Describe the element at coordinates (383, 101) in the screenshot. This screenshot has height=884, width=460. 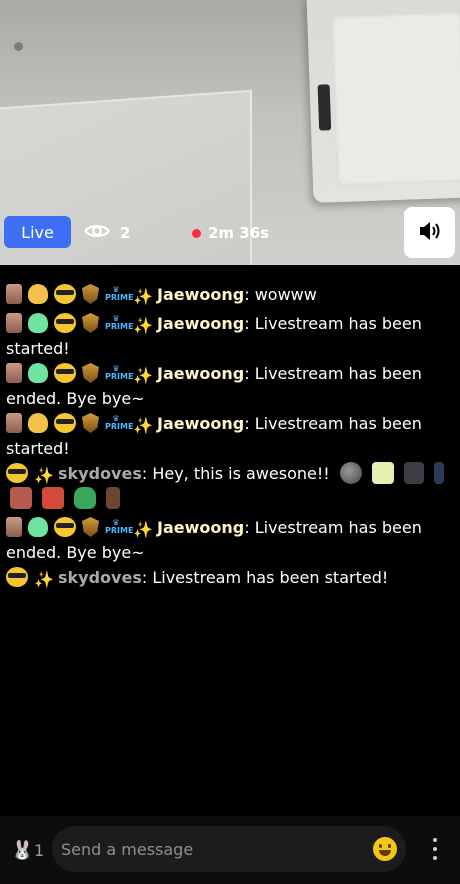
I see `video-frame-device` at that location.